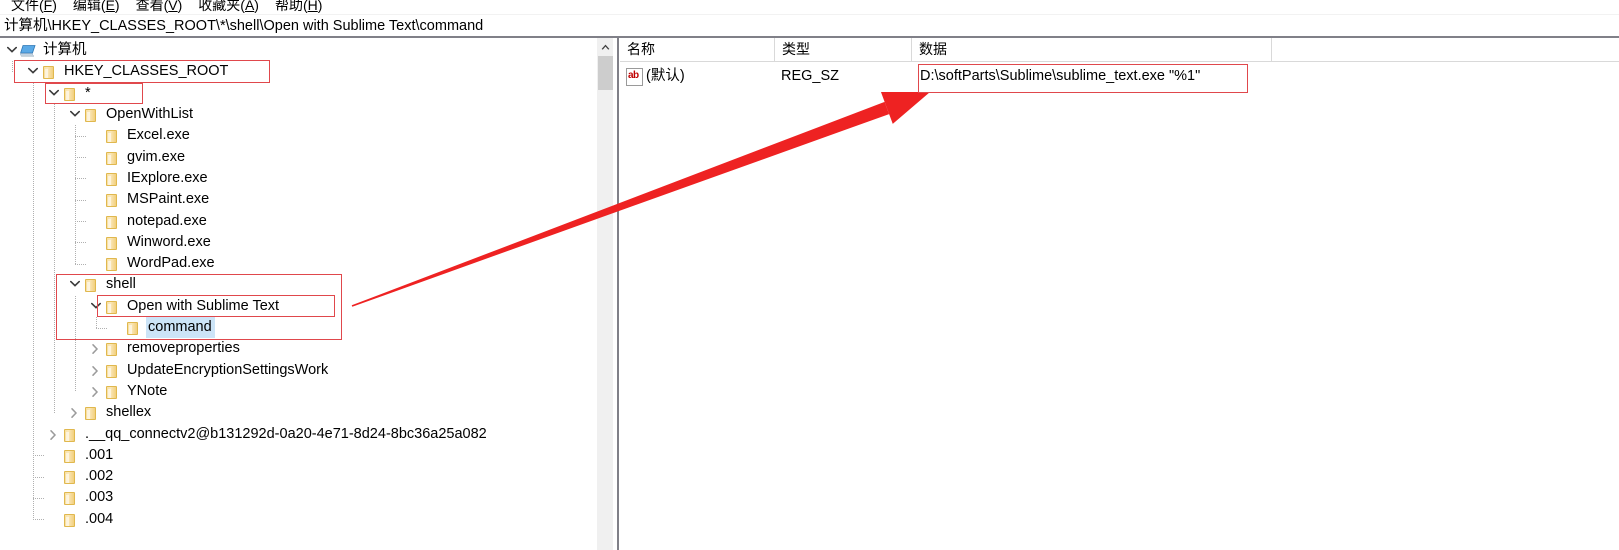  Describe the element at coordinates (167, 177) in the screenshot. I see `tree-node-label: IExplore.exe` at that location.